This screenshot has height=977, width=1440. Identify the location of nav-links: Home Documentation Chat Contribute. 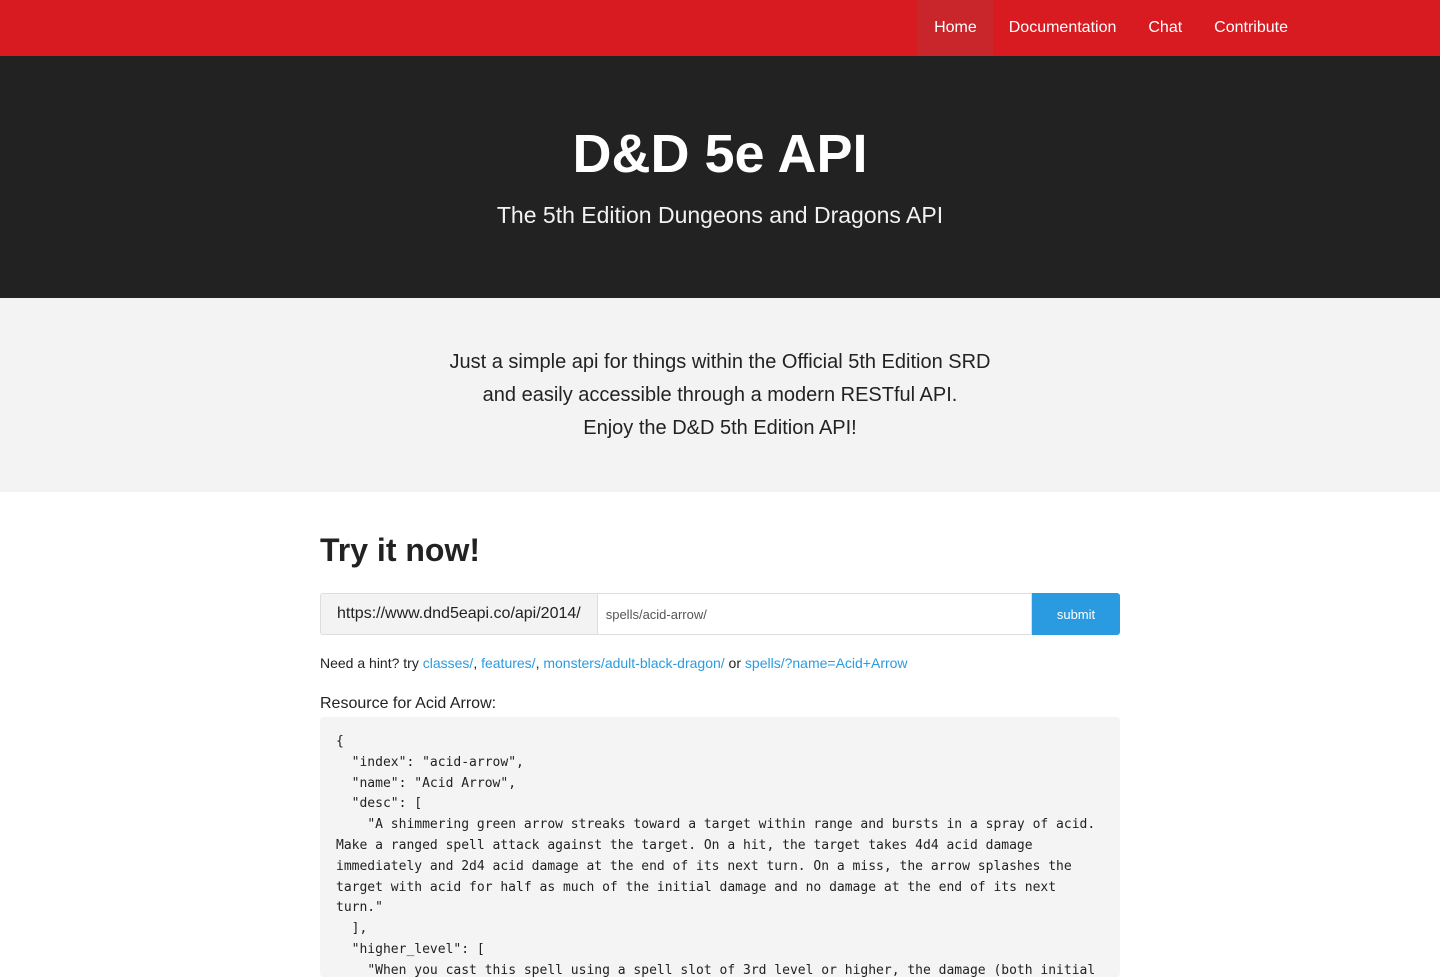
(1111, 28).